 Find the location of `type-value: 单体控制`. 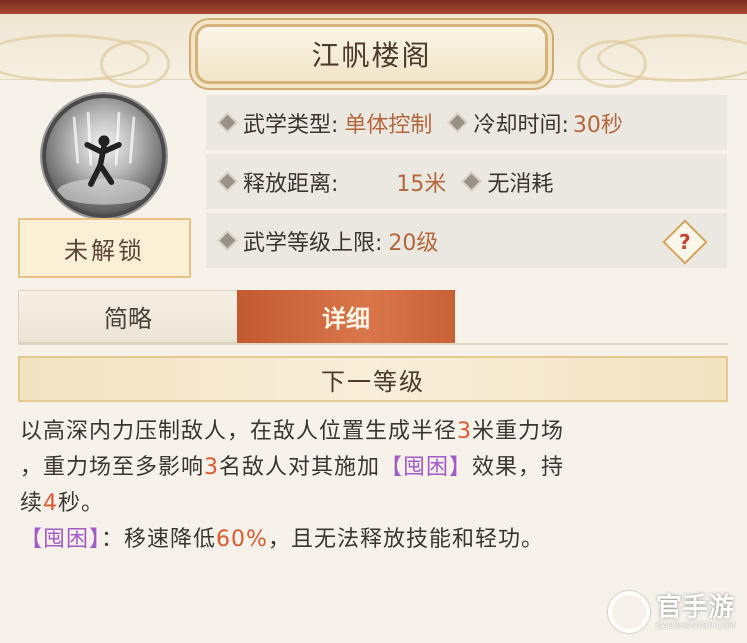

type-value: 单体控制 is located at coordinates (388, 125).